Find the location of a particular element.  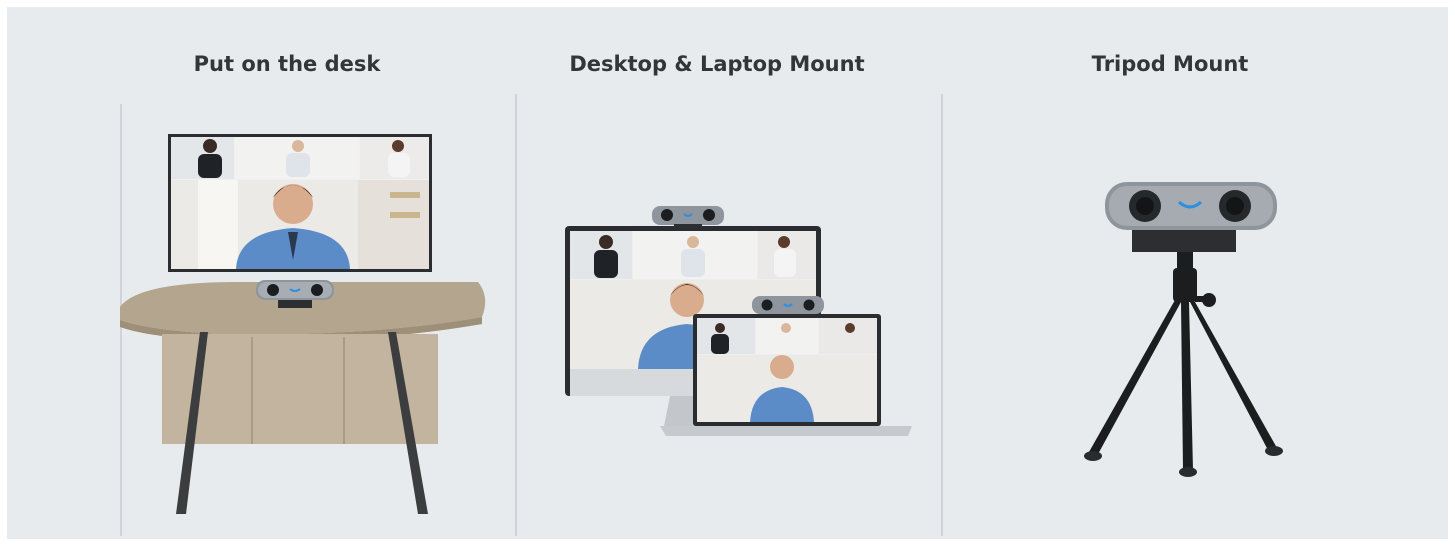

desktop-laptop-illustration is located at coordinates (738, 321).